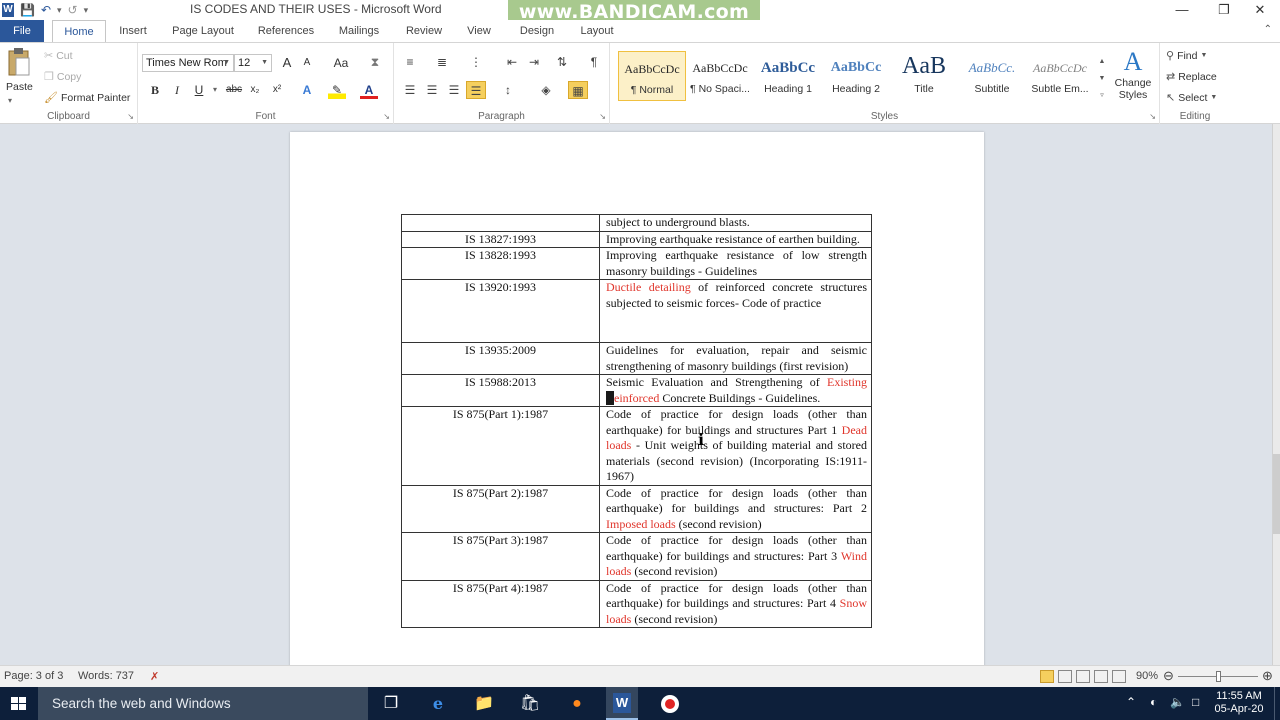 This screenshot has width=1280, height=720. Describe the element at coordinates (512, 62) in the screenshot. I see `decrease-indent-icon: ⇤` at that location.